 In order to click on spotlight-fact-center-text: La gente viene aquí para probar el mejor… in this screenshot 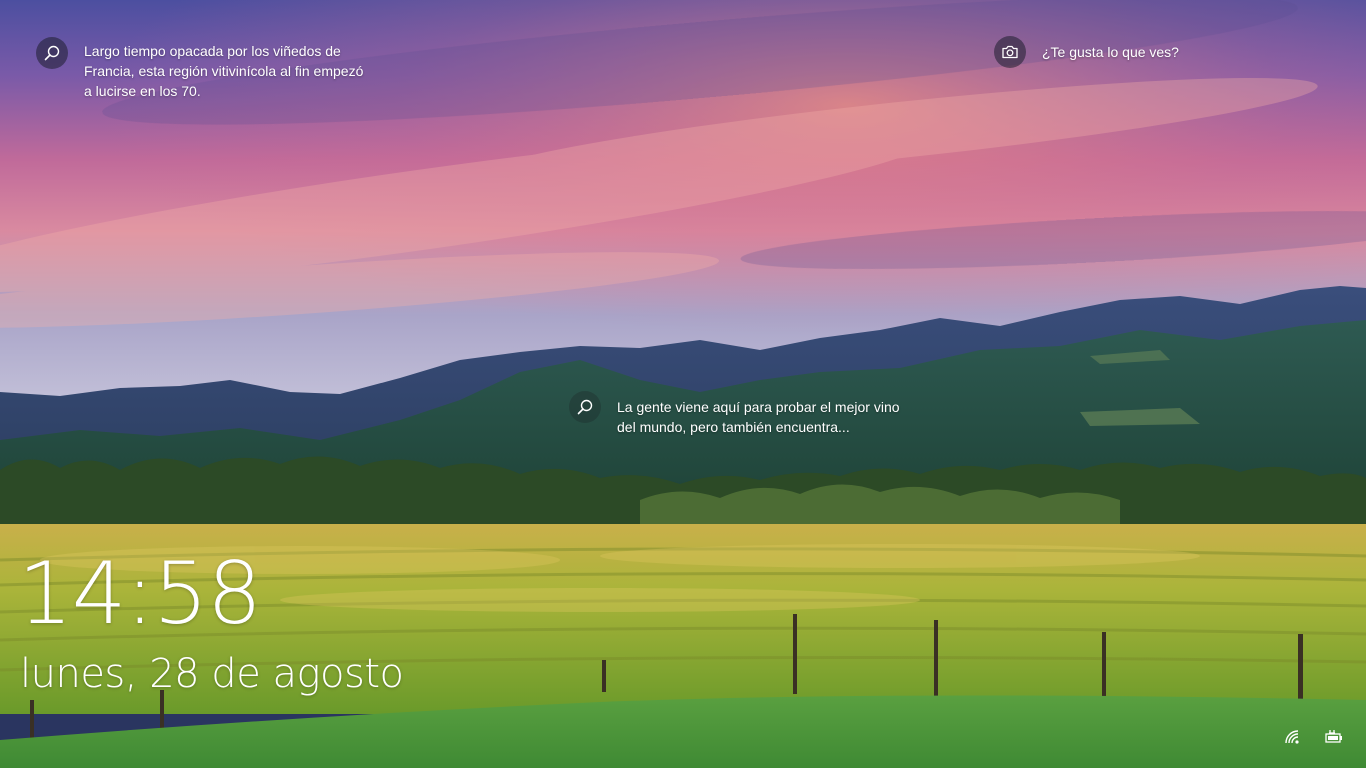, I will do `click(758, 417)`.